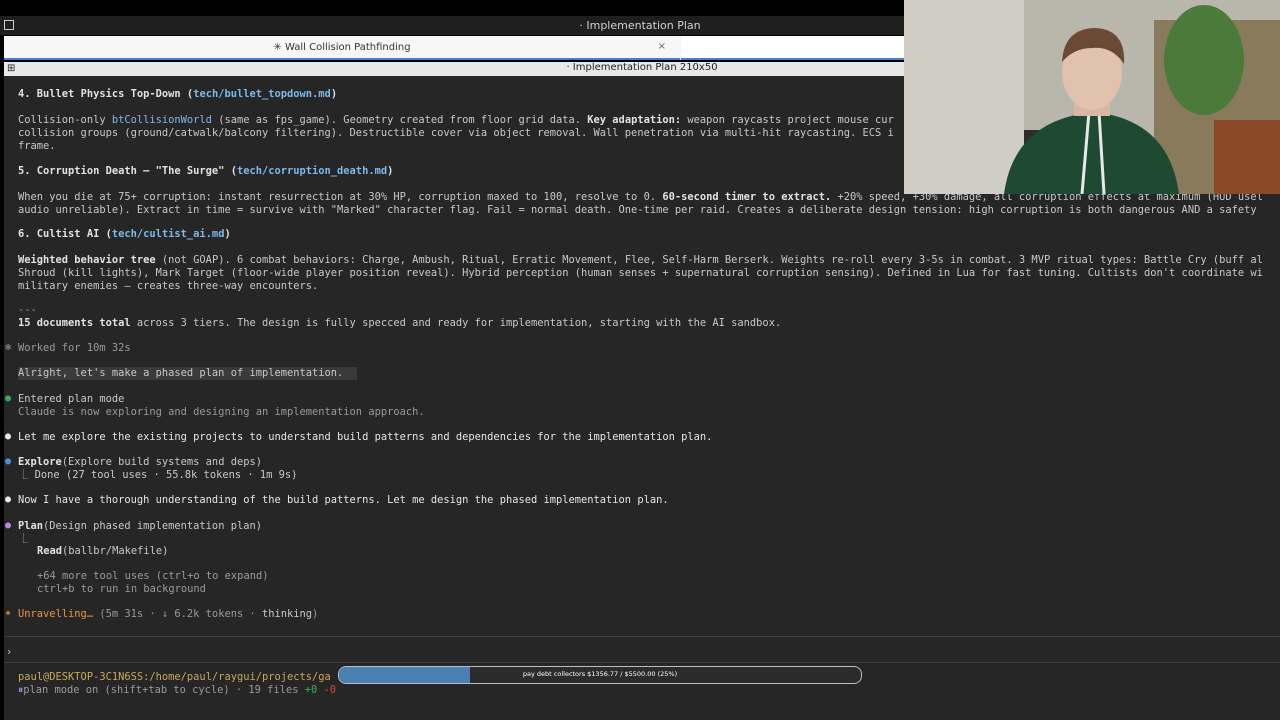 The image size is (1280, 720). I want to click on tab-label: ✳ Wall Collision Pathfinding, so click(342, 47).